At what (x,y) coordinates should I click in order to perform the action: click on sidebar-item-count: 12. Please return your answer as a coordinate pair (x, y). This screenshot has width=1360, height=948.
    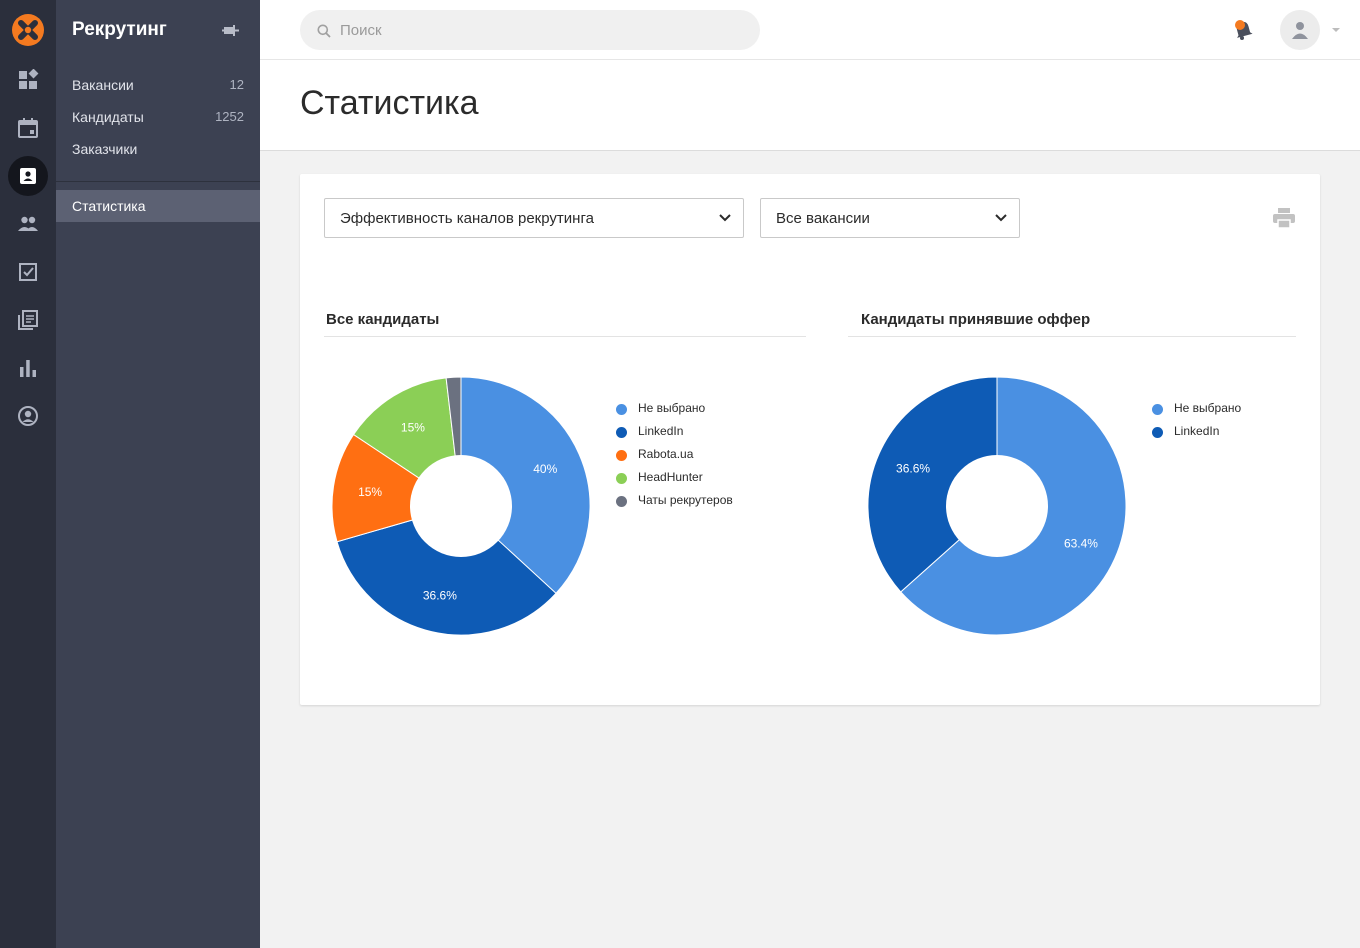
    Looking at the image, I should click on (236, 84).